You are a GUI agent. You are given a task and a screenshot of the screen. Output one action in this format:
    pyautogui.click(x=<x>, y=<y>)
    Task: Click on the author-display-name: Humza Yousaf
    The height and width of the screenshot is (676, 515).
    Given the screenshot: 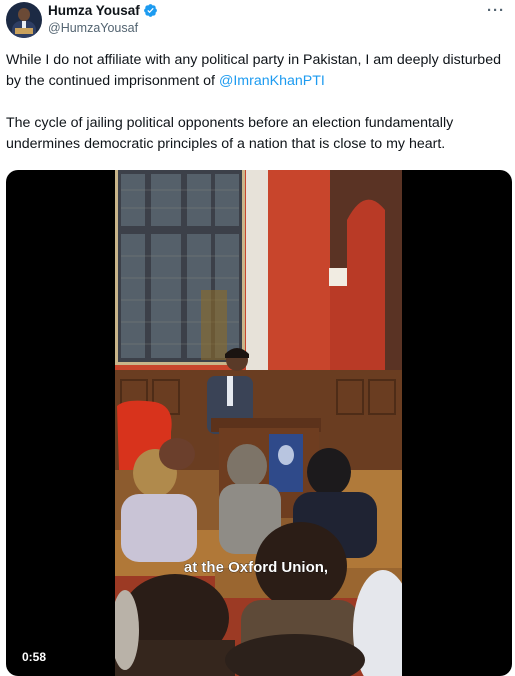 What is the action you would take?
    pyautogui.click(x=94, y=10)
    